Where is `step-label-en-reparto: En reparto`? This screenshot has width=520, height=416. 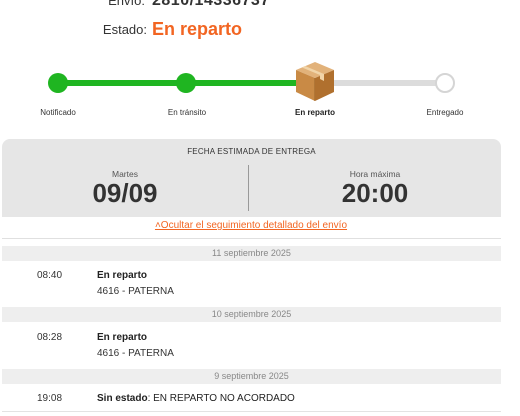 step-label-en-reparto: En reparto is located at coordinates (315, 112).